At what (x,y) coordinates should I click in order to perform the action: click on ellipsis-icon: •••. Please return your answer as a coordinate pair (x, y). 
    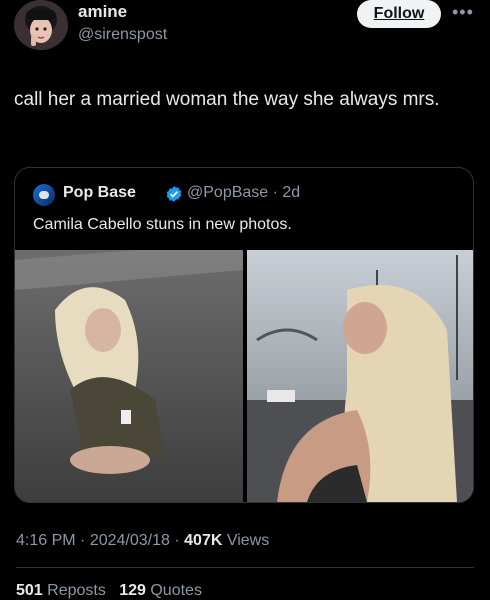
    Looking at the image, I should click on (463, 12).